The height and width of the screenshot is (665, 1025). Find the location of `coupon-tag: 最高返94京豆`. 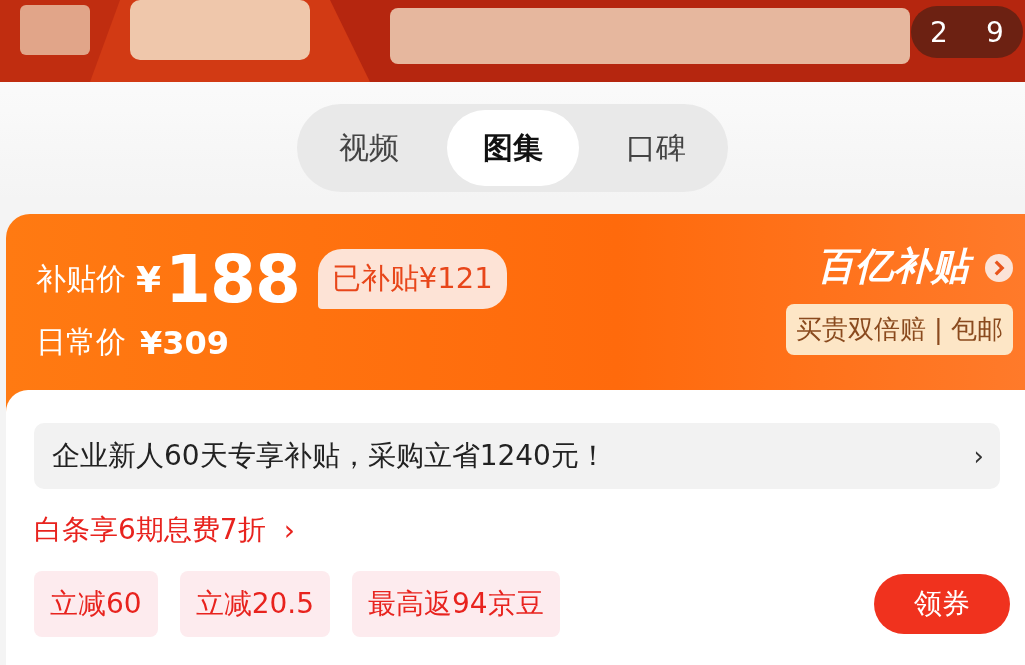

coupon-tag: 最高返94京豆 is located at coordinates (456, 604).